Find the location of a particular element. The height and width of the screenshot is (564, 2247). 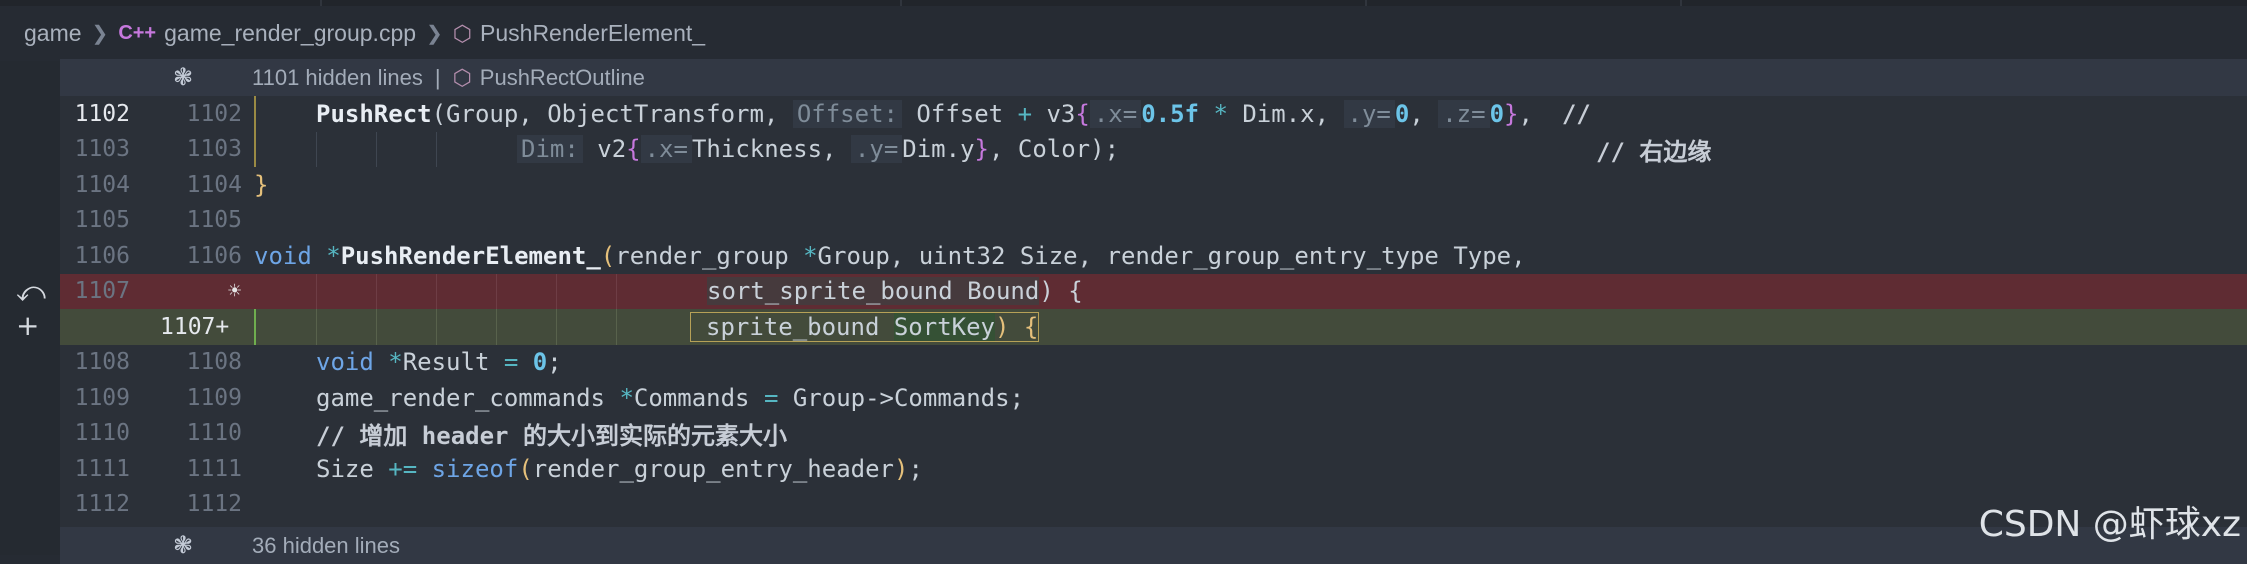

plus-icon: + is located at coordinates (27, 325).